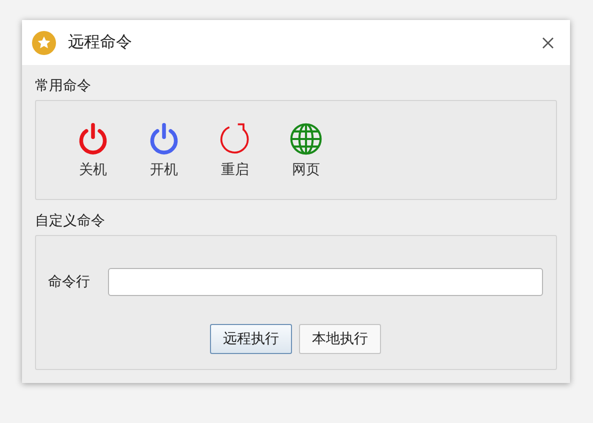 This screenshot has width=593, height=423. I want to click on close-button, so click(548, 42).